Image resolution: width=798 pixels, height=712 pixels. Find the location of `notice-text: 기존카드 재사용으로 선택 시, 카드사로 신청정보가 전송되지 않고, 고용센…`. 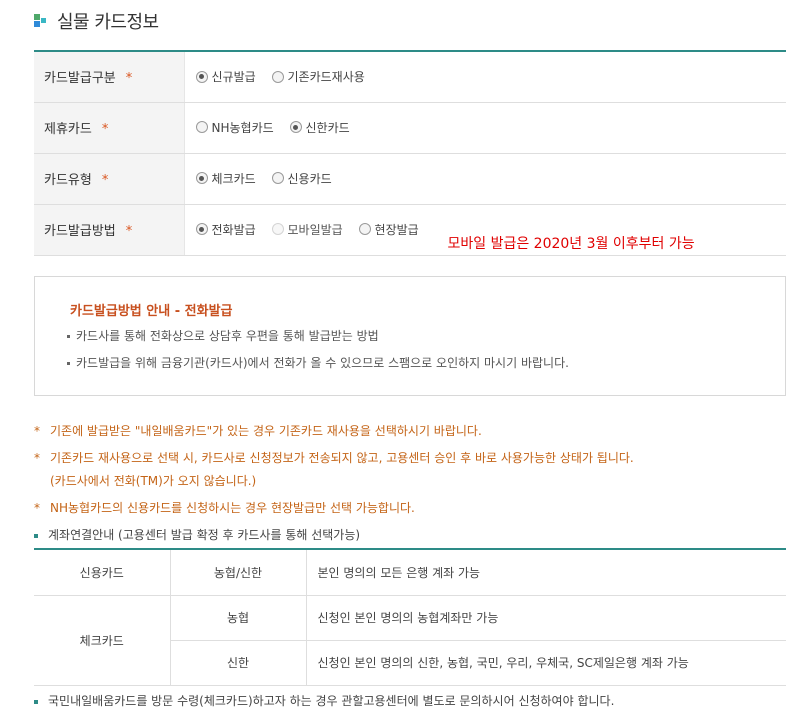

notice-text: 기존카드 재사용으로 선택 시, 카드사로 신청정보가 전송되지 않고, 고용센… is located at coordinates (342, 458).